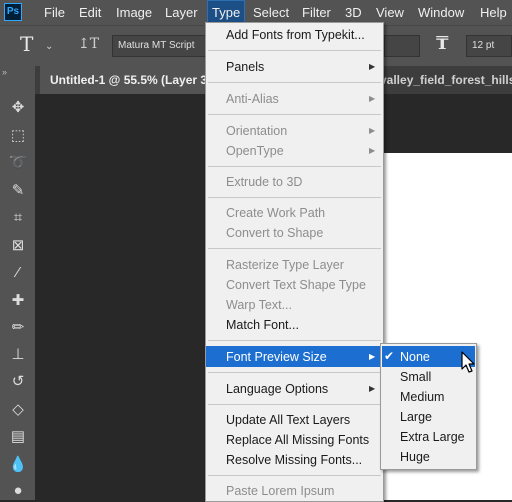  What do you see at coordinates (468, 362) in the screenshot?
I see `mouse-cursor-icon` at bounding box center [468, 362].